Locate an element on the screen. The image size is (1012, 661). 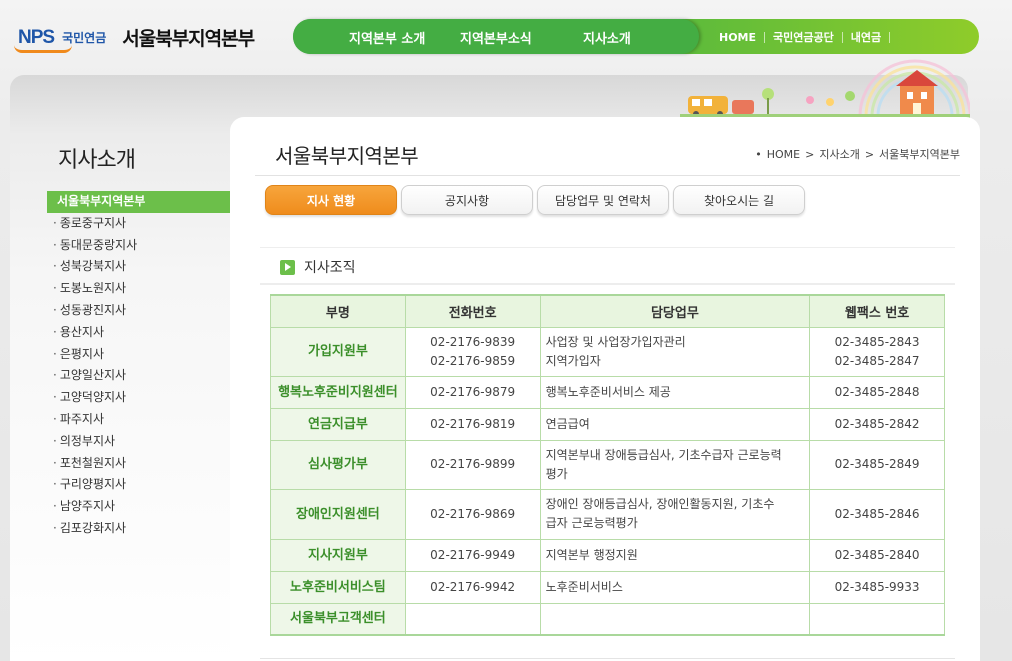
section-header: 지사조직 is located at coordinates (318, 267).